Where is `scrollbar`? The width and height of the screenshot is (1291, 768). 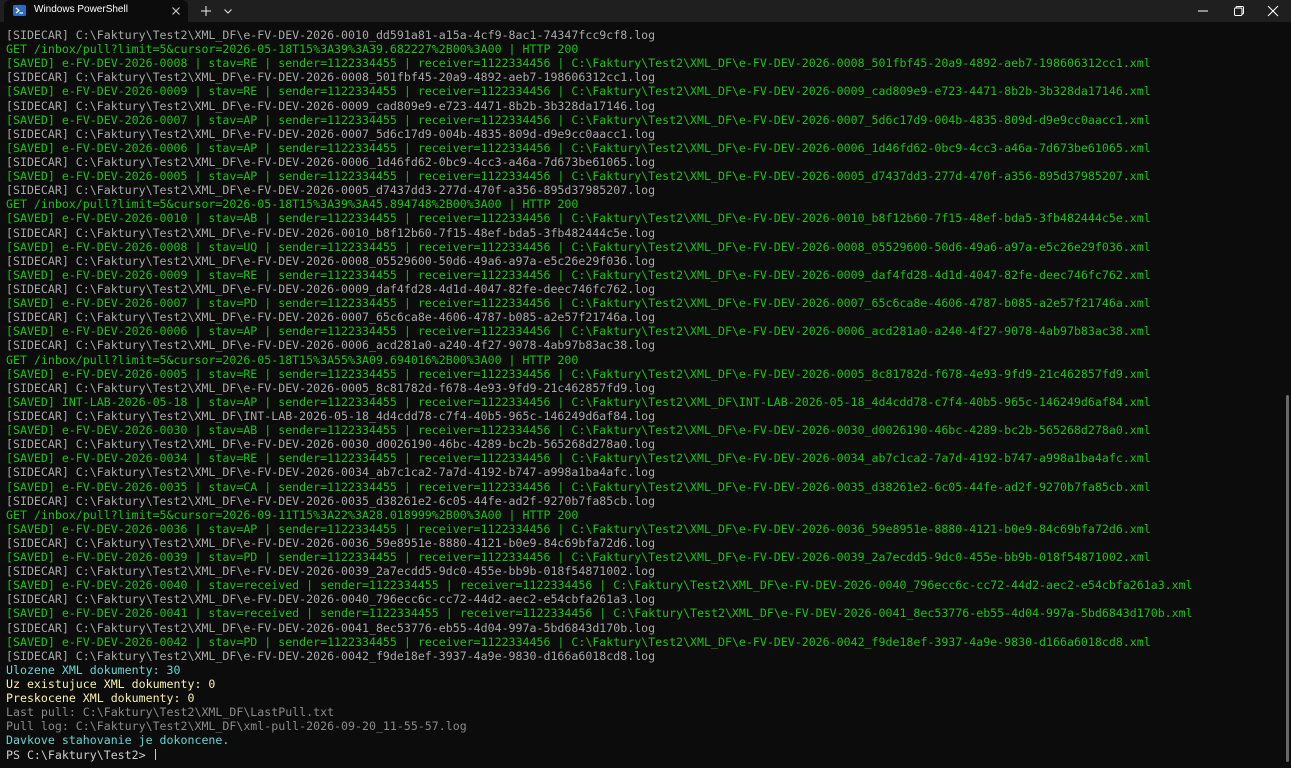
scrollbar is located at coordinates (1287, 578).